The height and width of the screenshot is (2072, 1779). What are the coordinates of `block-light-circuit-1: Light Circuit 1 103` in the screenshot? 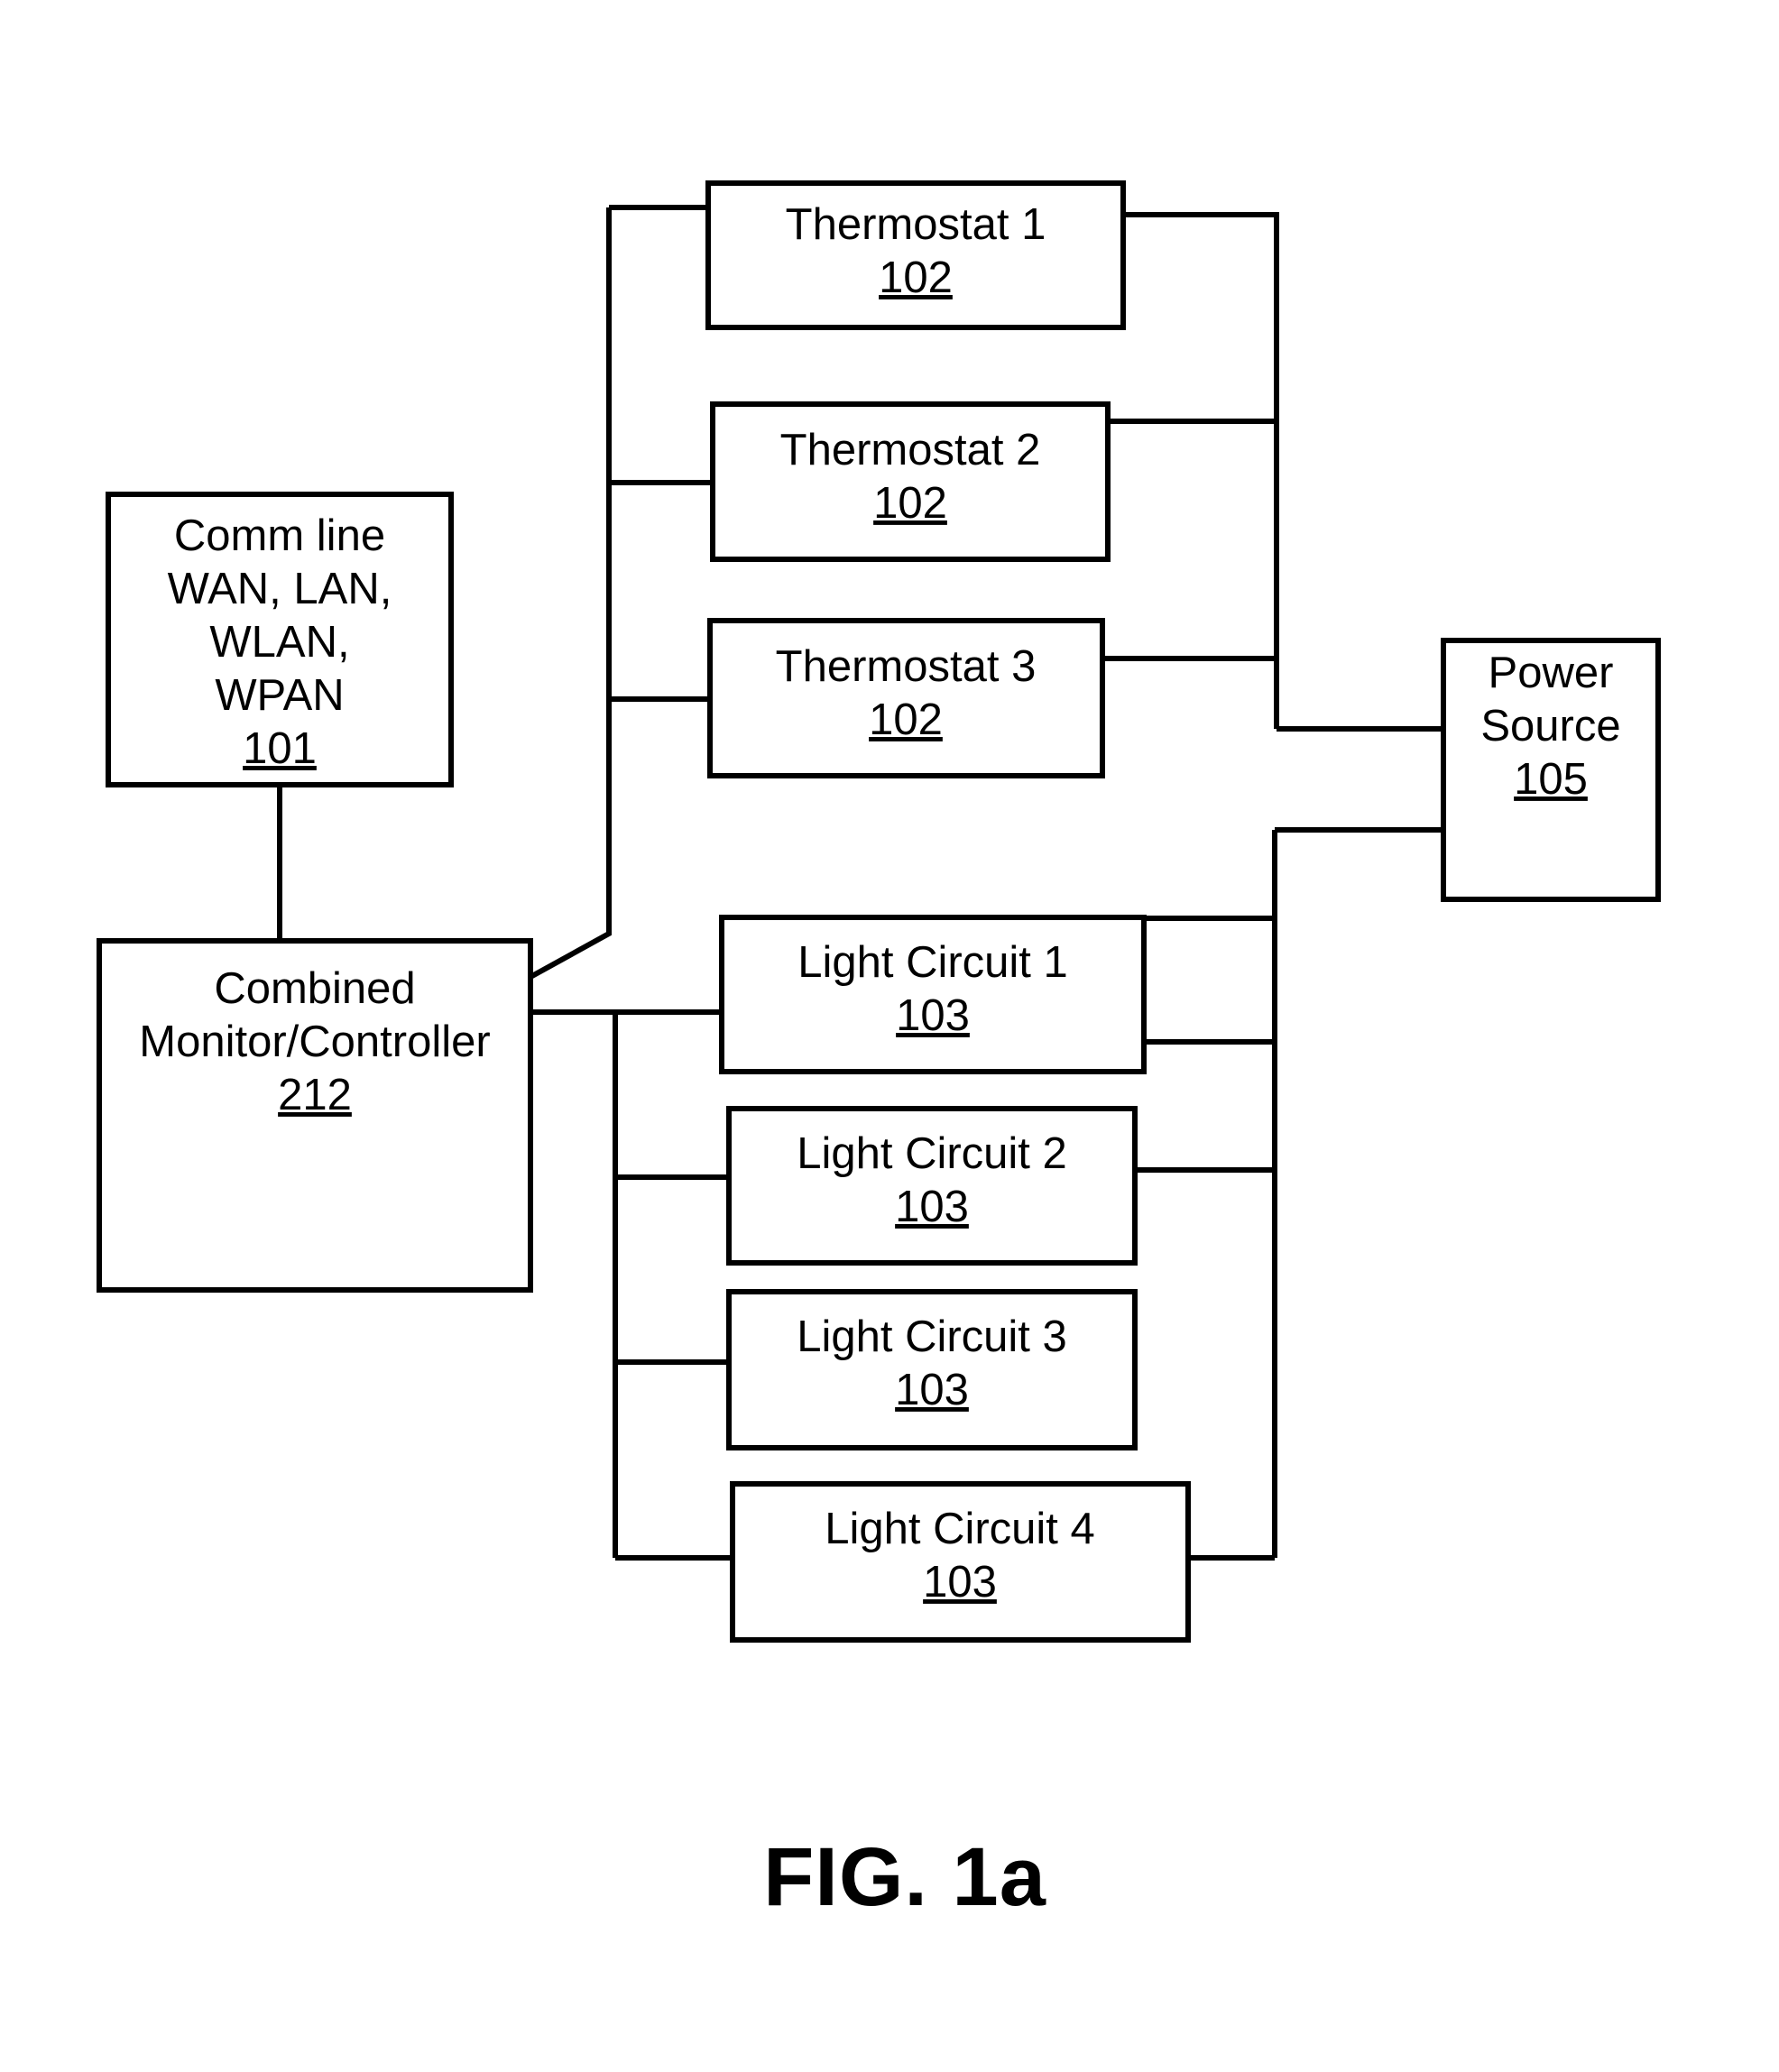 It's located at (933, 995).